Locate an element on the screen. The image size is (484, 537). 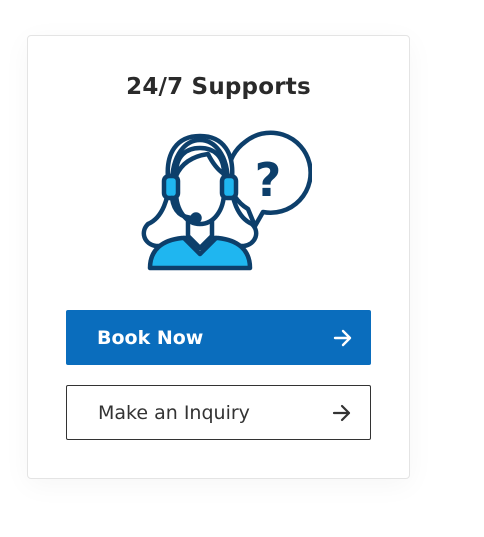
support-agent-question-icon: ? is located at coordinates (226, 200).